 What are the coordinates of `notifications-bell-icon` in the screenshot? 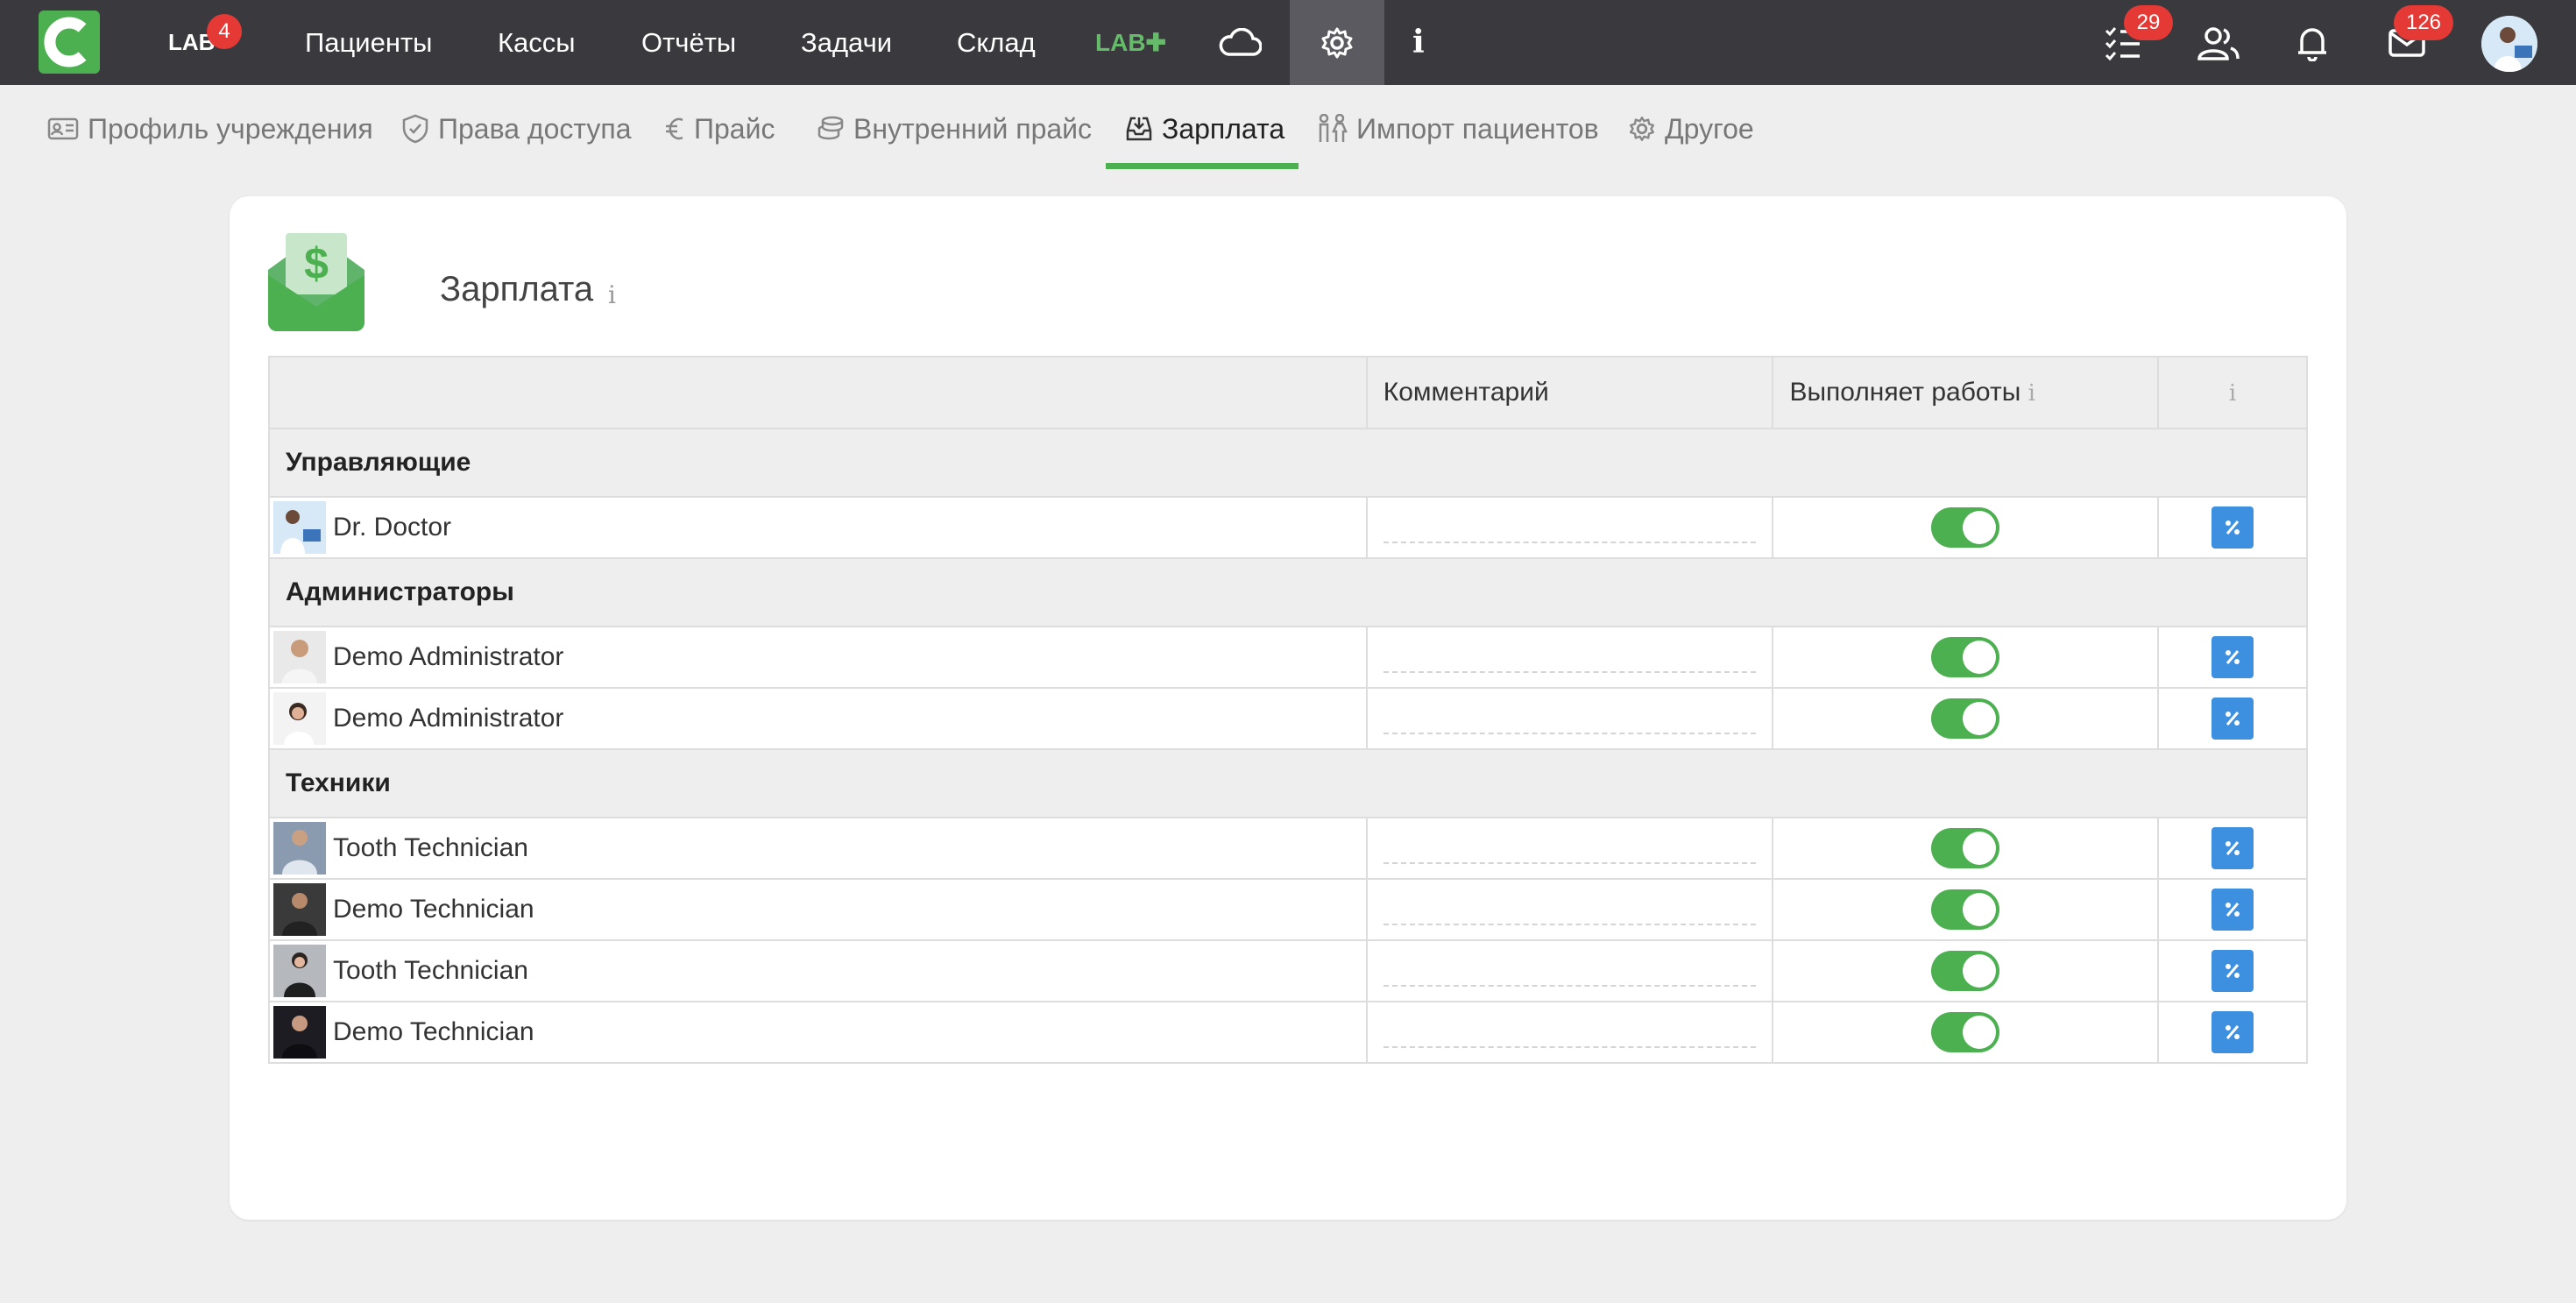 It's located at (2312, 42).